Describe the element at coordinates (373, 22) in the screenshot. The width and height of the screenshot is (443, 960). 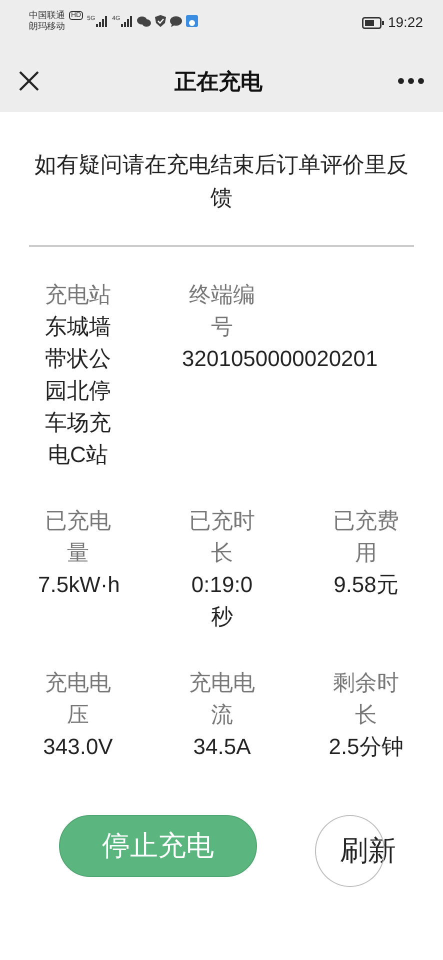
I see `battery-icon` at that location.